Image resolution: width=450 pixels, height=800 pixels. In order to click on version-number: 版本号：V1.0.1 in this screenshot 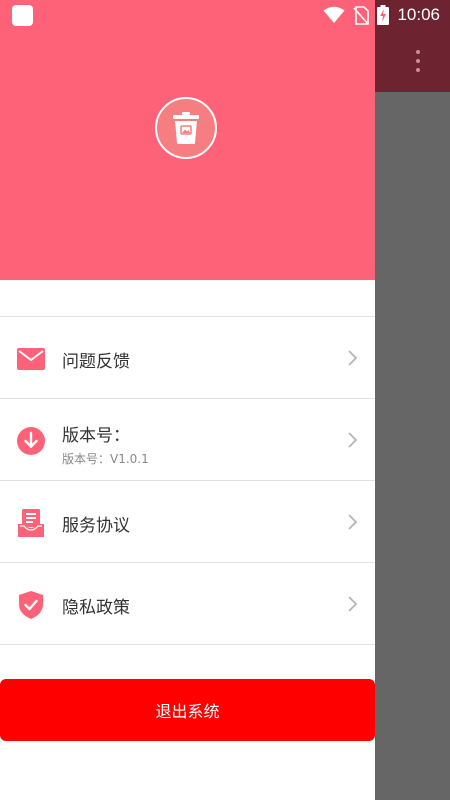, I will do `click(105, 459)`.